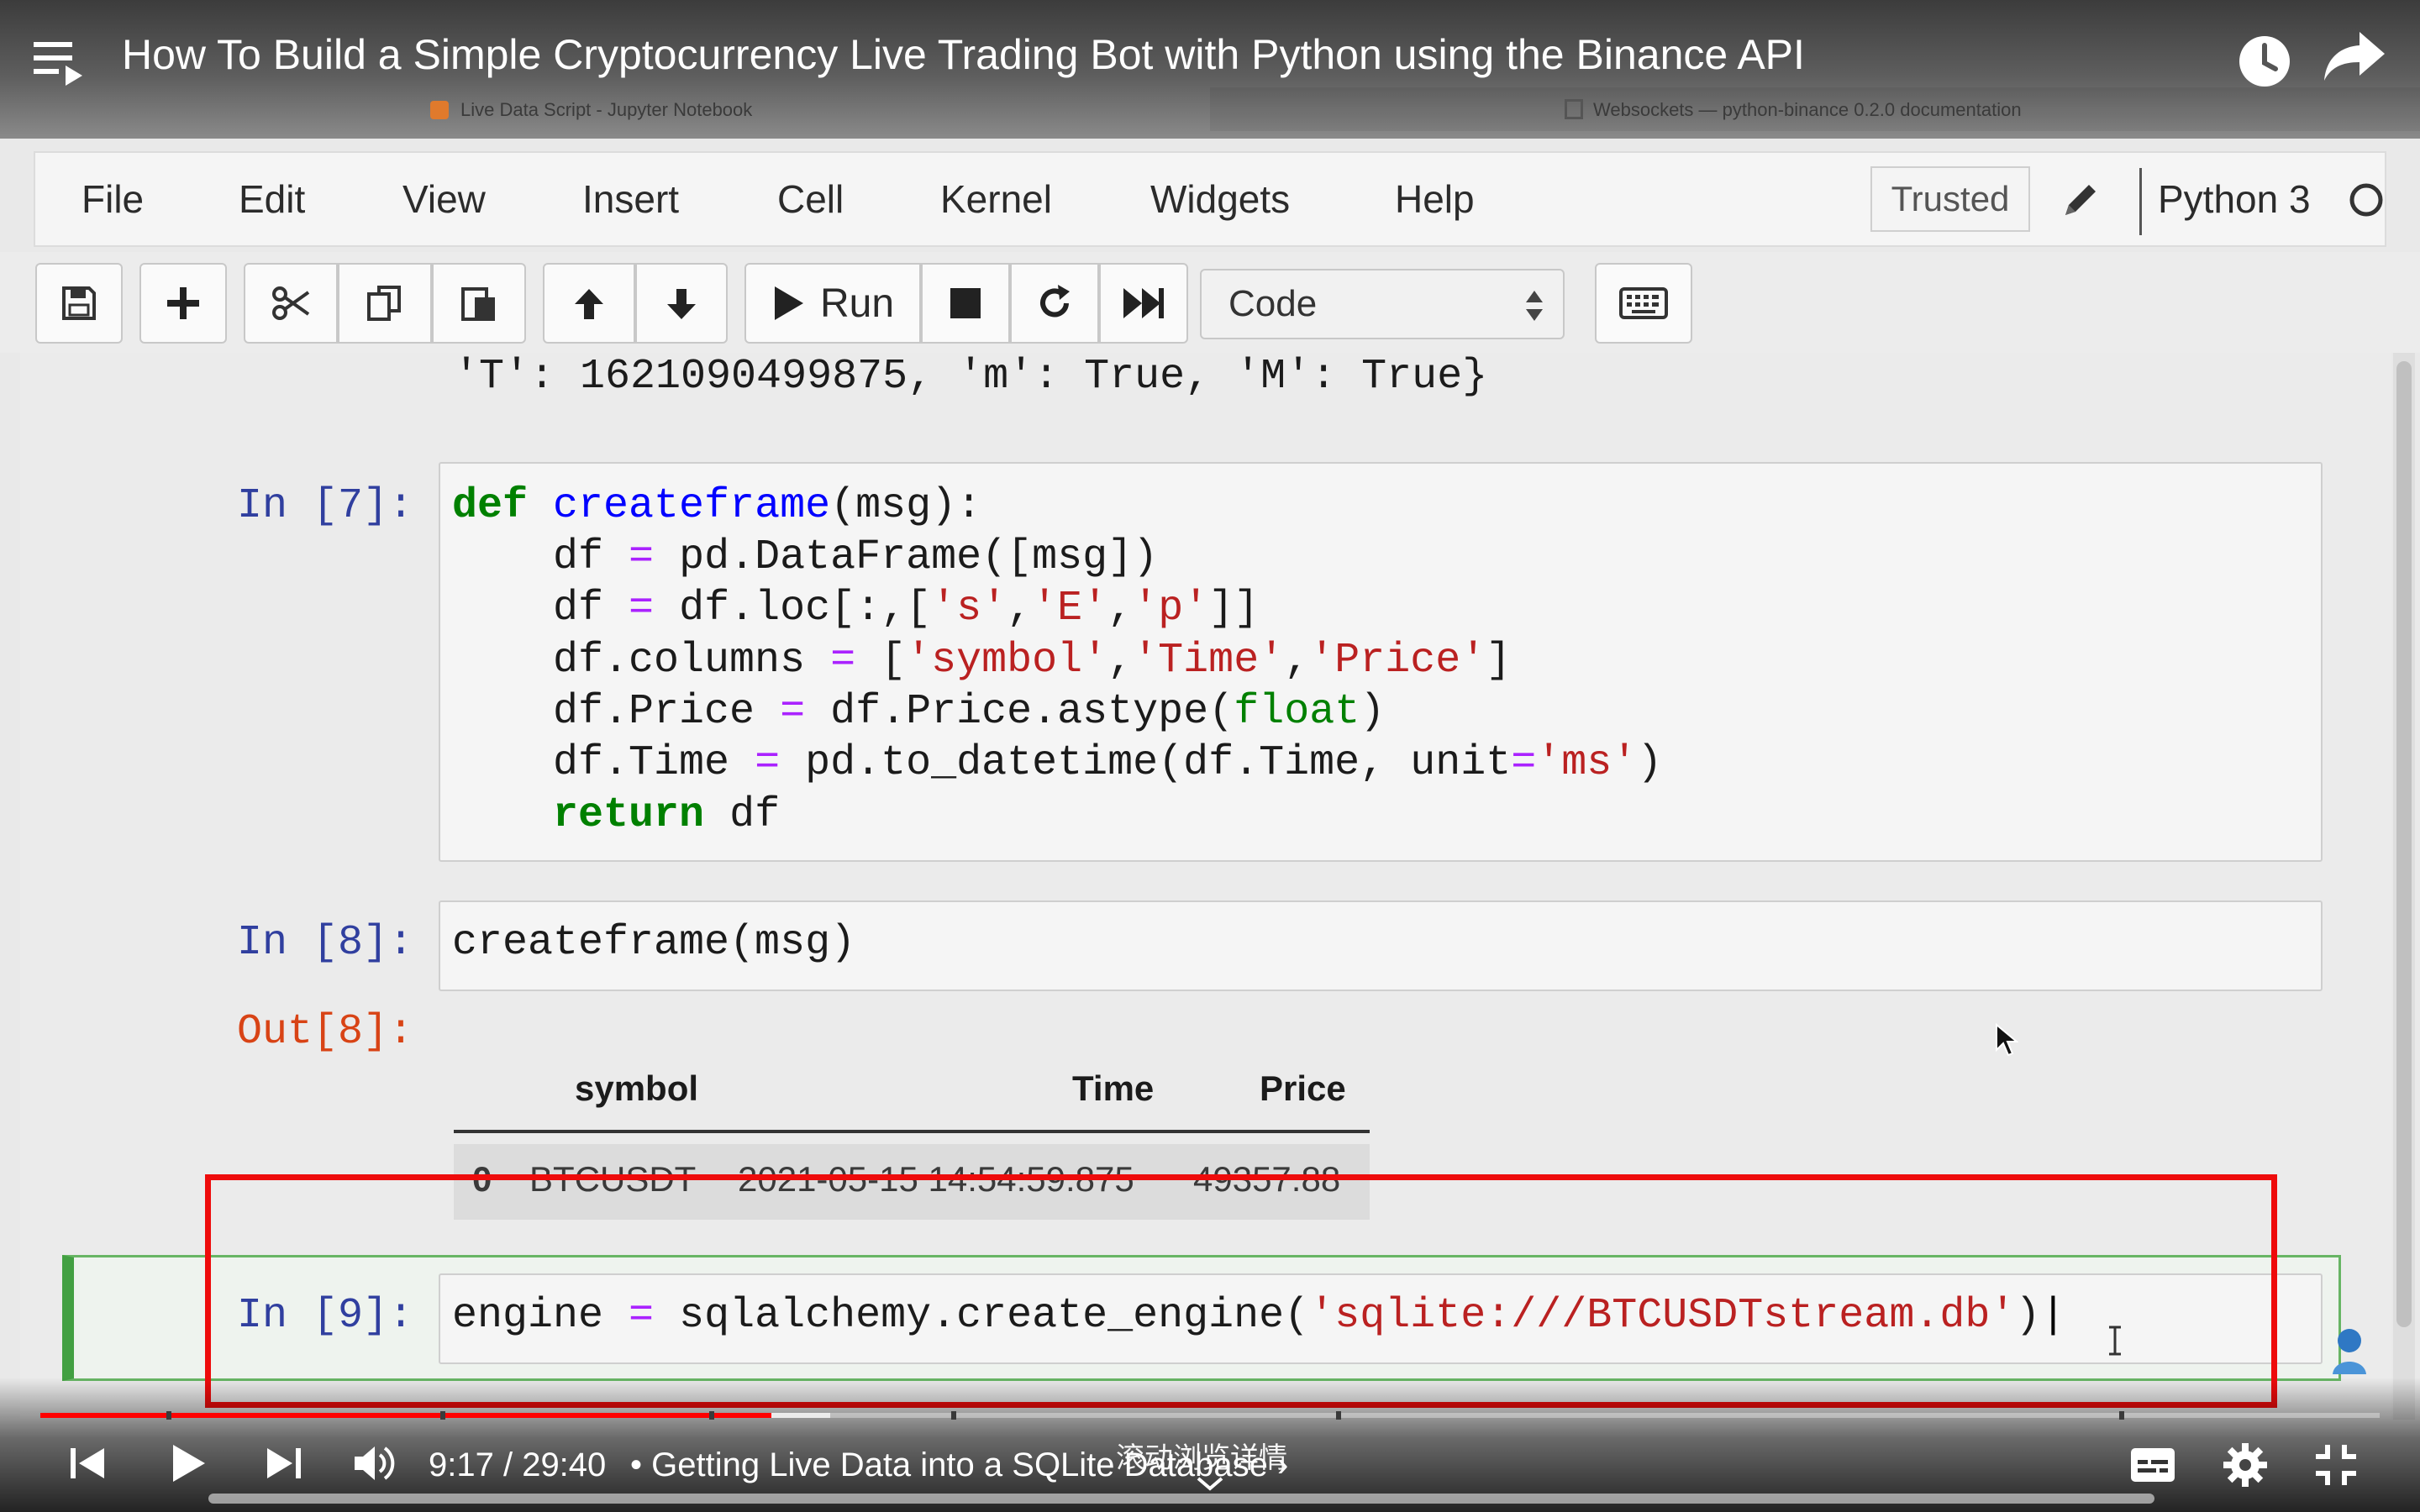  Describe the element at coordinates (325, 943) in the screenshot. I see `cell8-prompt: In [8]:` at that location.